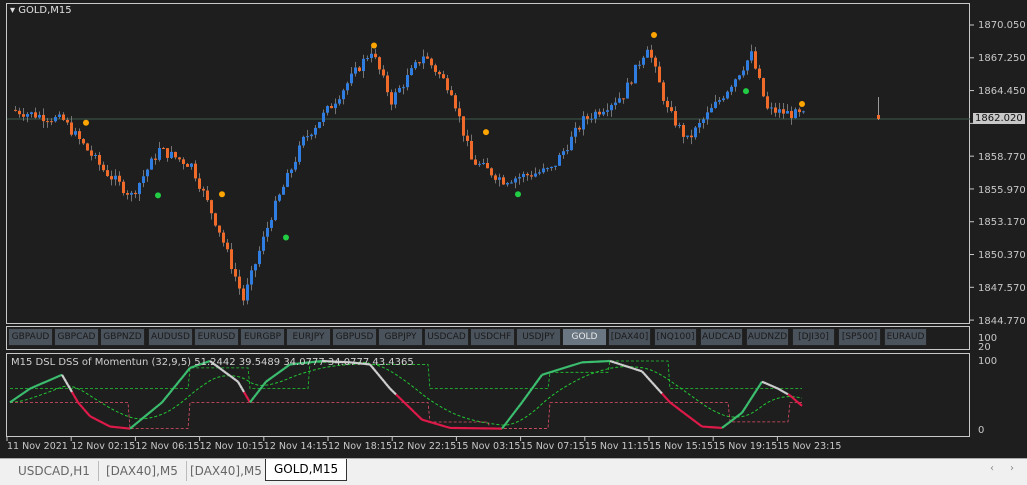 The height and width of the screenshot is (485, 1027). Describe the element at coordinates (216, 337) in the screenshot. I see `symbol-button-eurusd: EURUSD` at that location.